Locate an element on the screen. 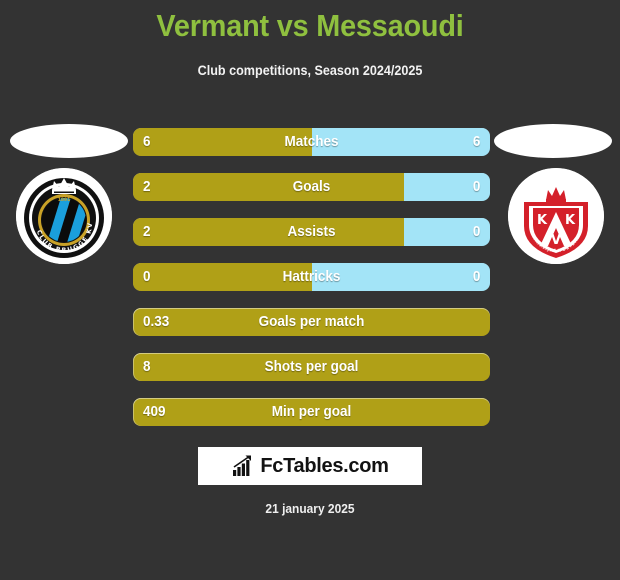 The width and height of the screenshot is (620, 580). stat-row-min-per-goal: 409 Min per goal is located at coordinates (311, 412).